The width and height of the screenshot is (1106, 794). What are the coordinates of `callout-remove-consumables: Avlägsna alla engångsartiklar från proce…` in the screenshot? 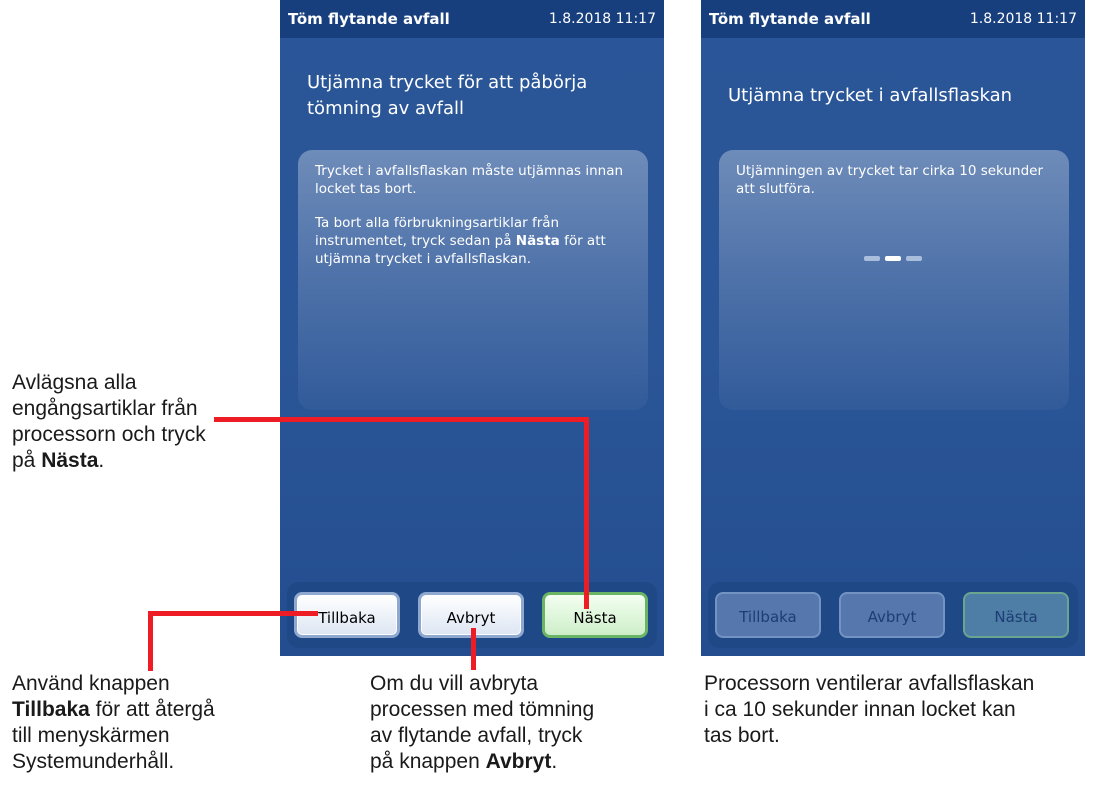 It's located at (109, 421).